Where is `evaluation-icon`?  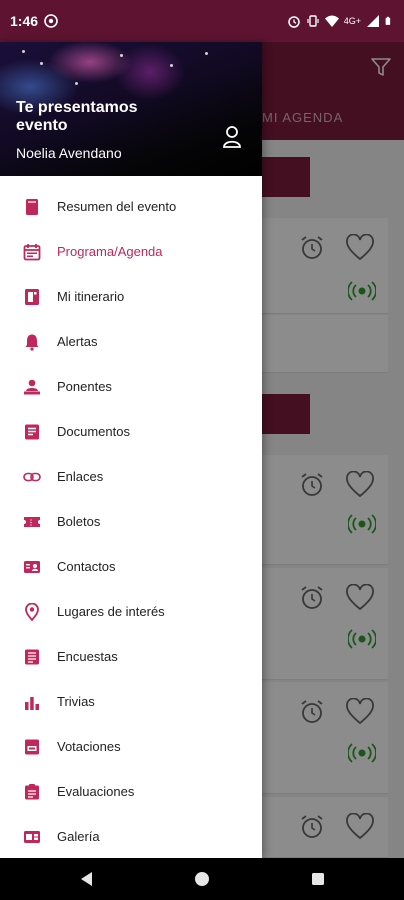
evaluation-icon is located at coordinates (32, 791).